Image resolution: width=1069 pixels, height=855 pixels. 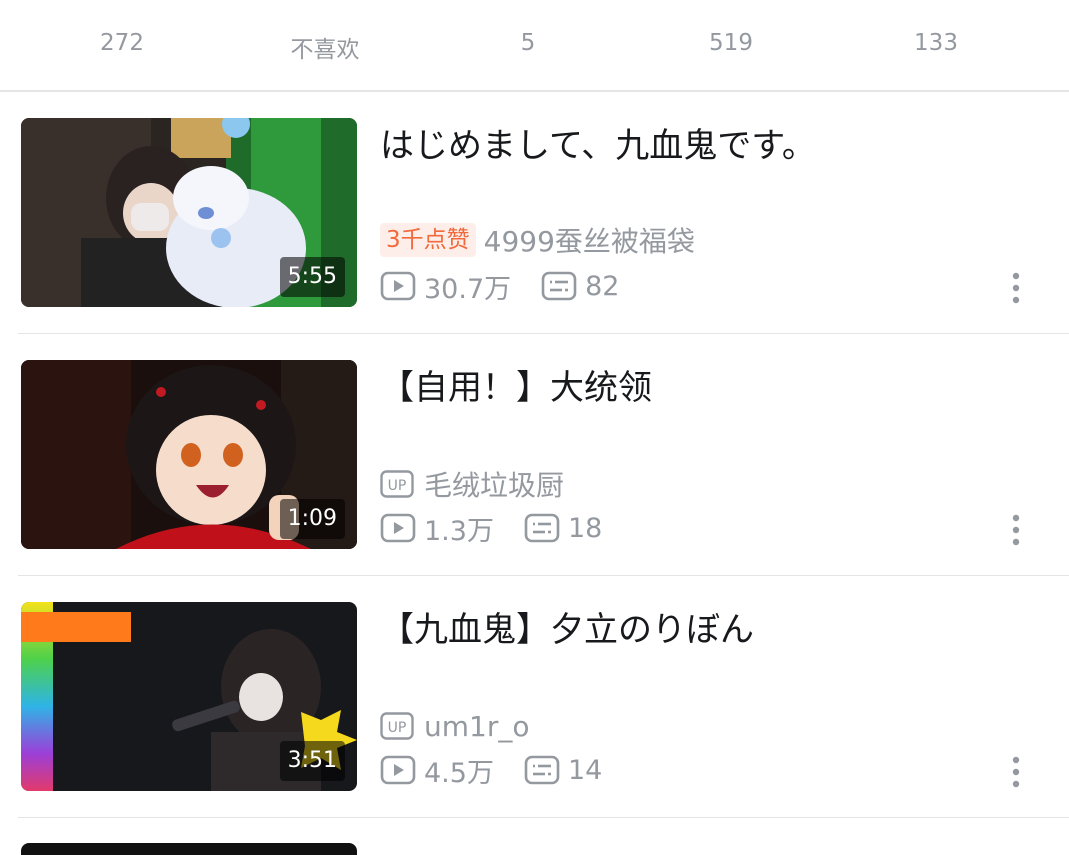 I want to click on video-action-bar: 272 不喜欢 5 519 133, so click(x=534, y=46).